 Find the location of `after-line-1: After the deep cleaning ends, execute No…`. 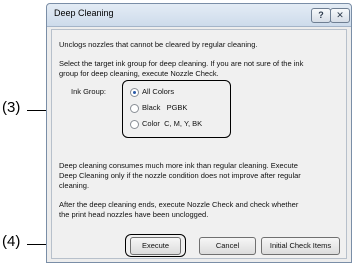

after-line-1: After the deep cleaning ends, execute No… is located at coordinates (179, 204).